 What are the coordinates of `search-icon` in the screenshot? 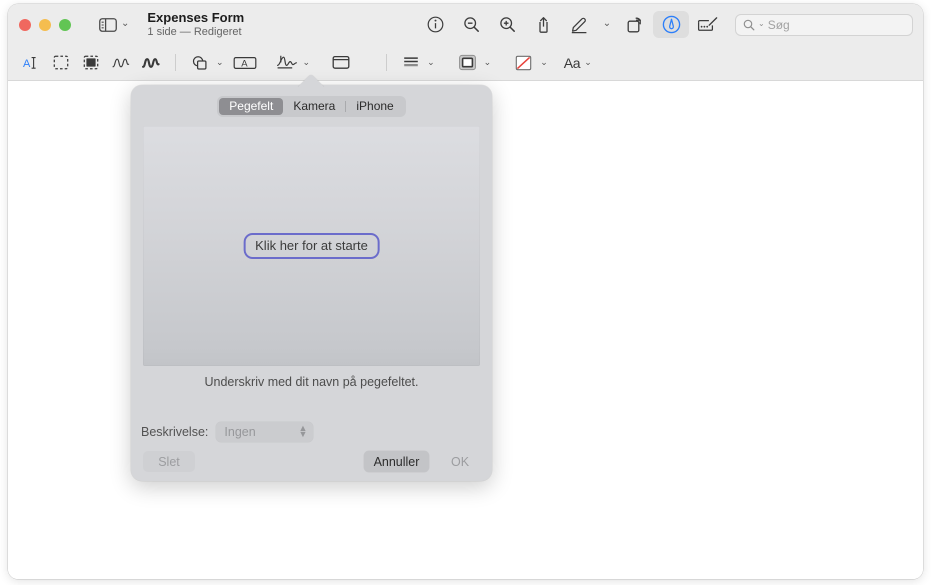 It's located at (749, 24).